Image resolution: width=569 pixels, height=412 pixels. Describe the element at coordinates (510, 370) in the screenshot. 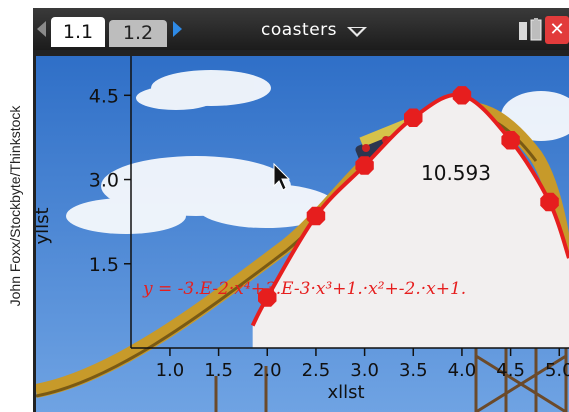

I see `x-tick-label: 4.5` at that location.